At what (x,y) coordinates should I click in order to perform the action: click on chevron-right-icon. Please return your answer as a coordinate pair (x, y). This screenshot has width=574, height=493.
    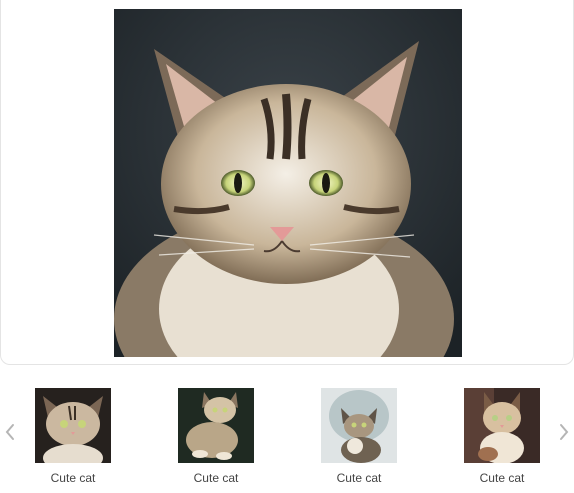
    Looking at the image, I should click on (564, 432).